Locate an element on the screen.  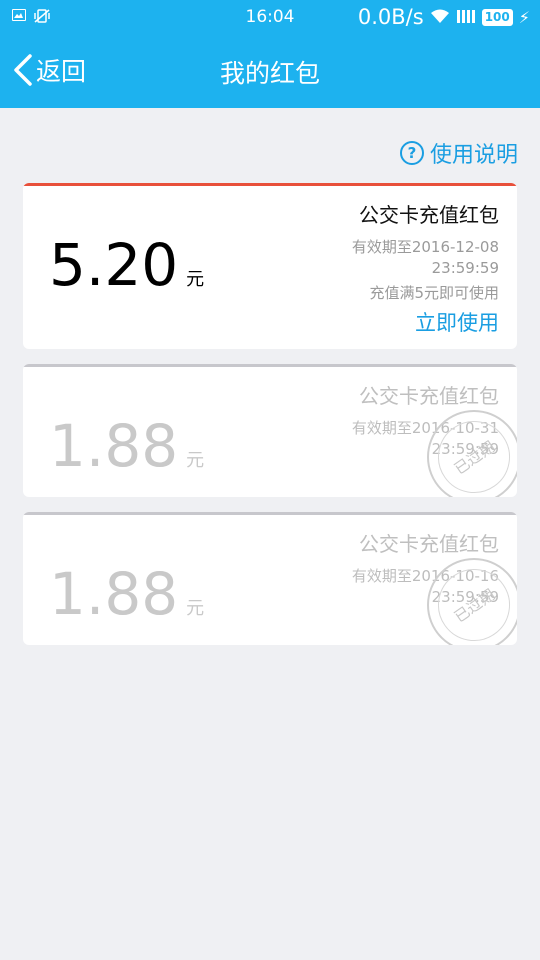
amount-value: 5.20 is located at coordinates (114, 265).